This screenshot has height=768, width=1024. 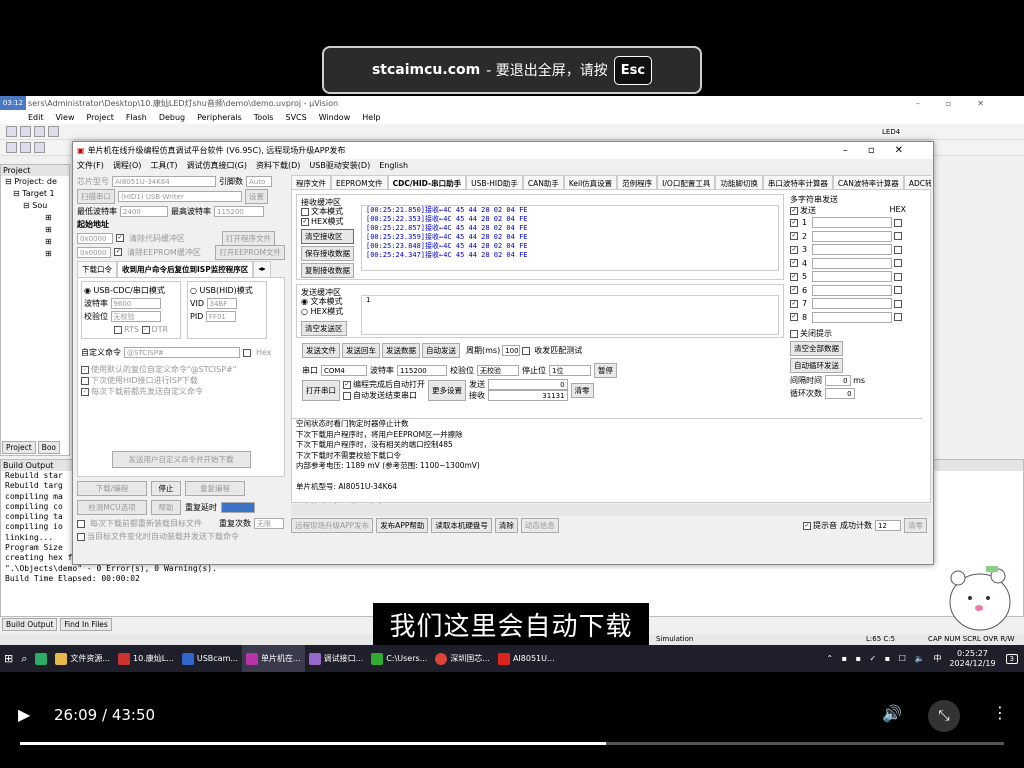 I want to click on isp-window-controls: –▫✕, so click(x=883, y=150).